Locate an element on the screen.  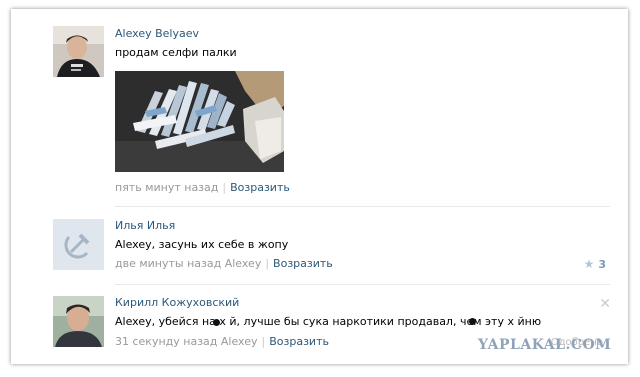
comment-meta: пять минут назад | Возразить is located at coordinates (202, 187).